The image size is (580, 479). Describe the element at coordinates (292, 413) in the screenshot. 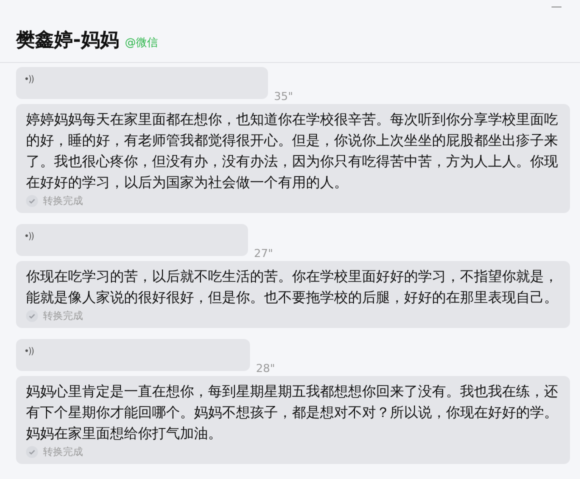

I see `transcript-text: 妈妈心里肯定是一直在想你，每到星期星期五我都想想你回来了没有。我也我在练，还有下个星期你才能回哪个。妈妈不想孩子，都是想对不对？所以说，你现在好好的学。妈妈在家里面想给你打气加油。` at that location.